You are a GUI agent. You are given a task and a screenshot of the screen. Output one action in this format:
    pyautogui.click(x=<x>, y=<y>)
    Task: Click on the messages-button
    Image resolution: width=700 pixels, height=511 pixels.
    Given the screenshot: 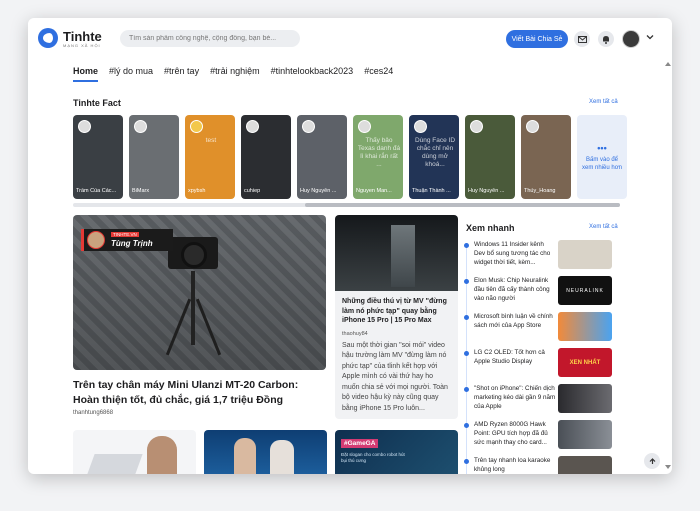 What is the action you would take?
    pyautogui.click(x=582, y=39)
    